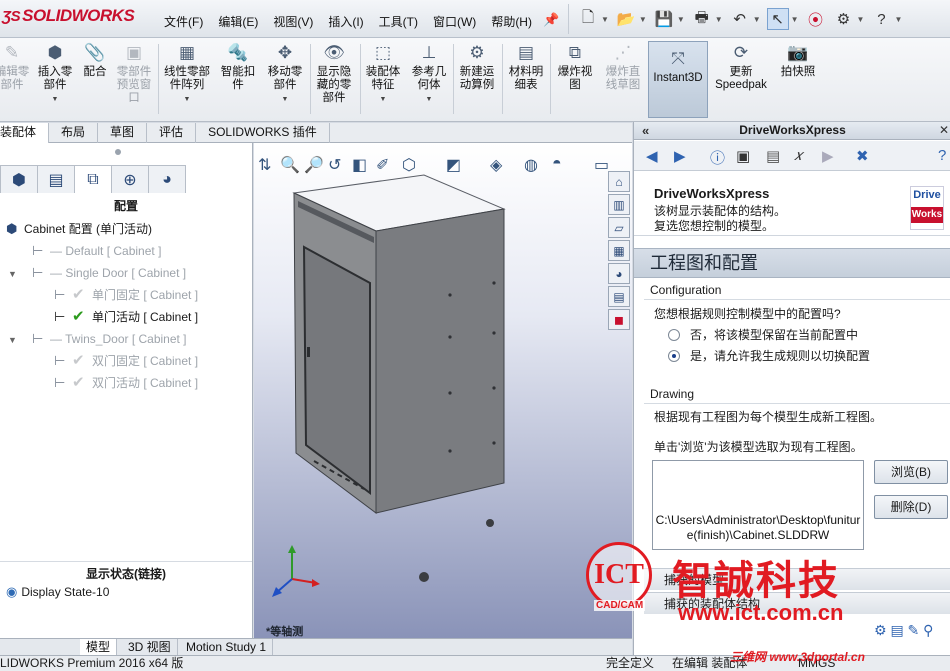 The width and height of the screenshot is (950, 671). Describe the element at coordinates (844, 19) in the screenshot. I see `options-gear-icon: ⚙` at that location.